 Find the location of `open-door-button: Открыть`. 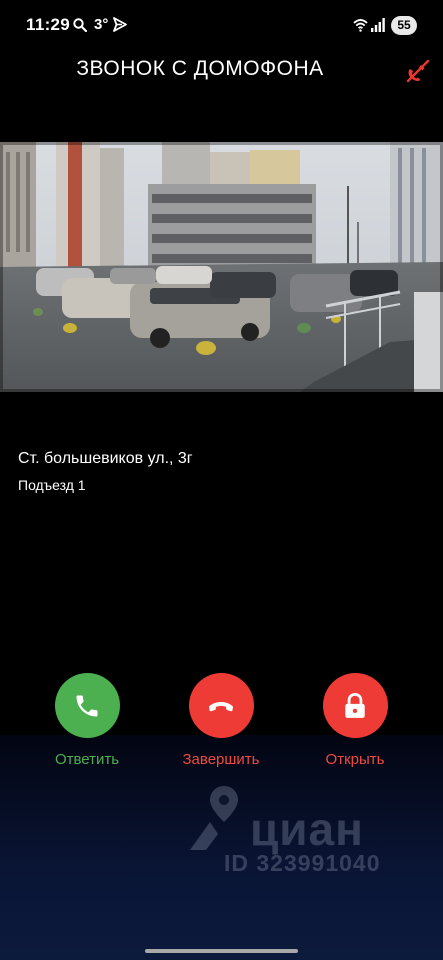

open-door-button: Открыть is located at coordinates (355, 720).